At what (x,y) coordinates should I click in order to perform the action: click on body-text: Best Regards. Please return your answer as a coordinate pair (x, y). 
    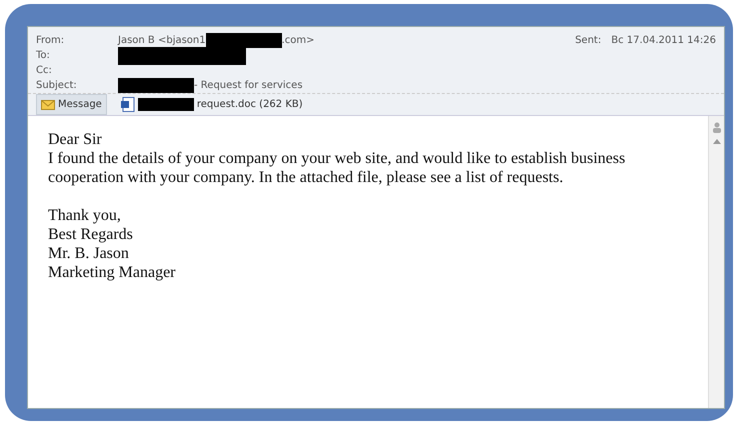
    Looking at the image, I should click on (91, 234).